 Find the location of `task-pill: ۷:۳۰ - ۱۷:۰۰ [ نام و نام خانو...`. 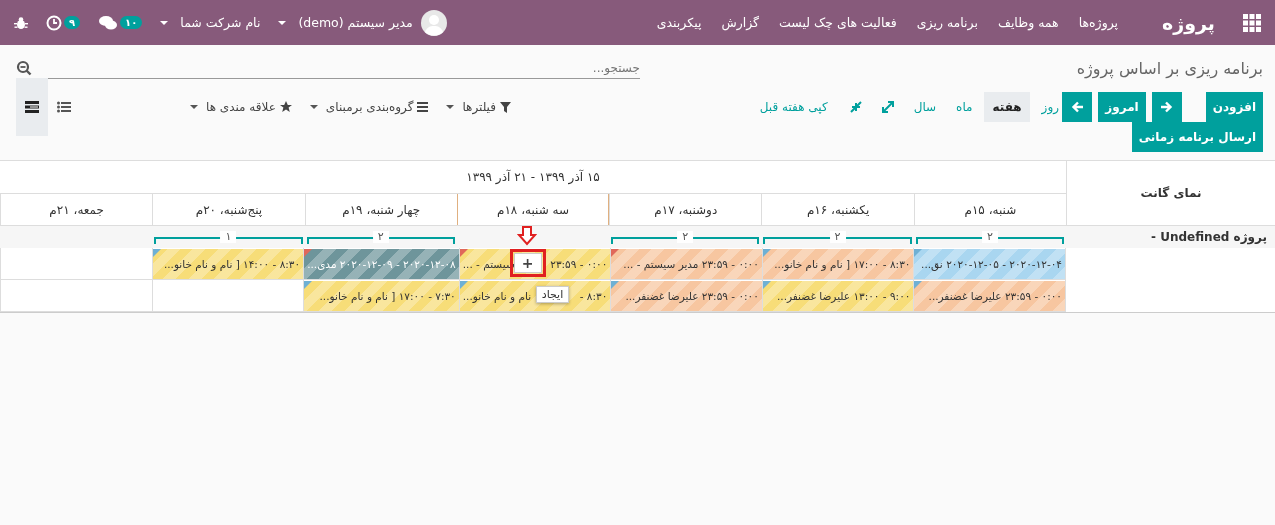

task-pill: ۷:۳۰ - ۱۷:۰۰ [ نام و نام خانو... is located at coordinates (381, 296).